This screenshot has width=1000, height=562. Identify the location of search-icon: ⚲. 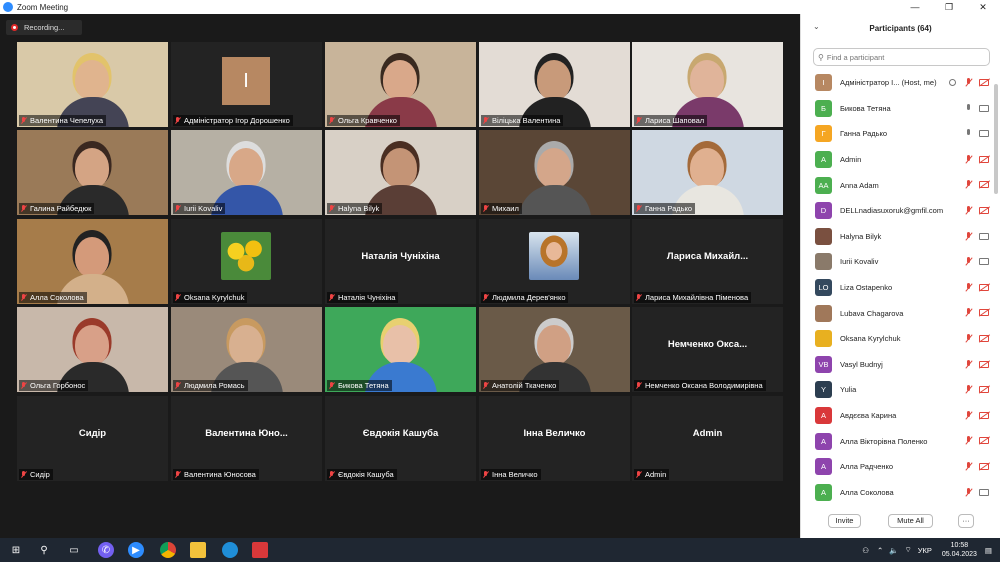
(44, 550).